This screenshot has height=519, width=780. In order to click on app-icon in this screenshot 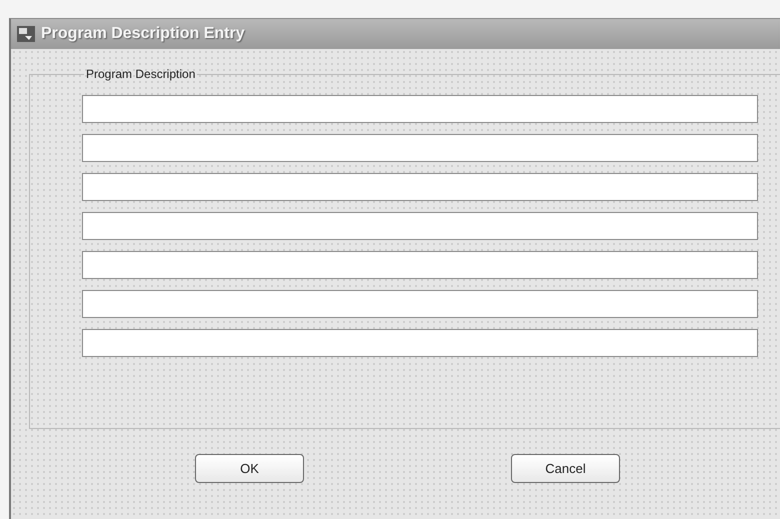, I will do `click(26, 34)`.